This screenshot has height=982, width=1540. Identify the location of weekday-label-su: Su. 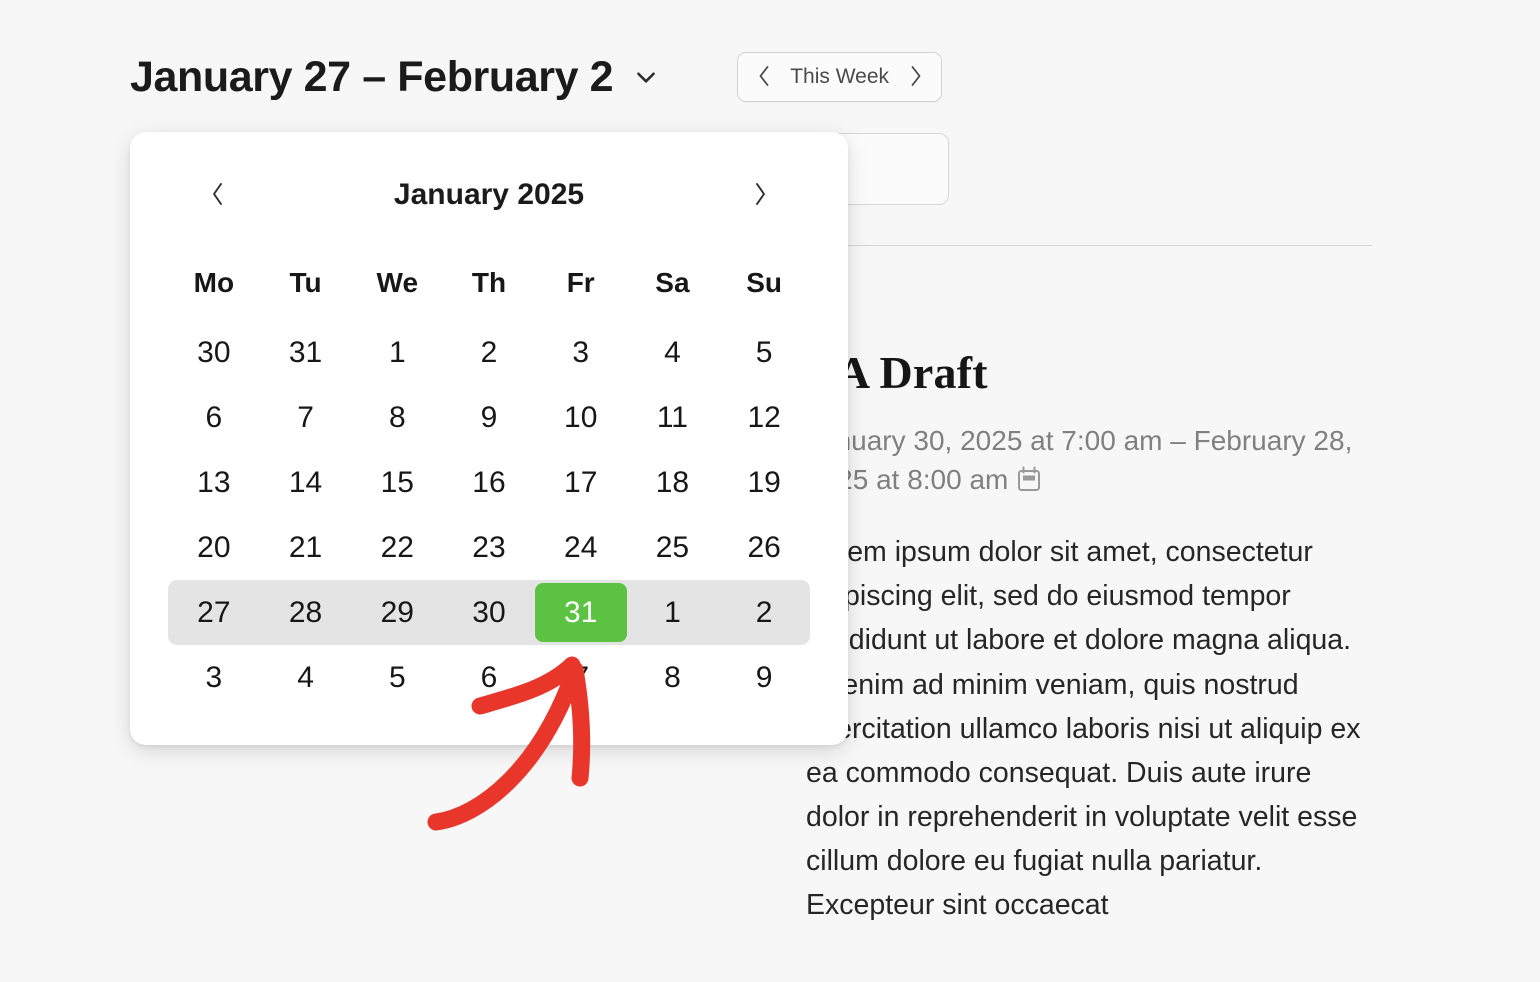
(764, 282).